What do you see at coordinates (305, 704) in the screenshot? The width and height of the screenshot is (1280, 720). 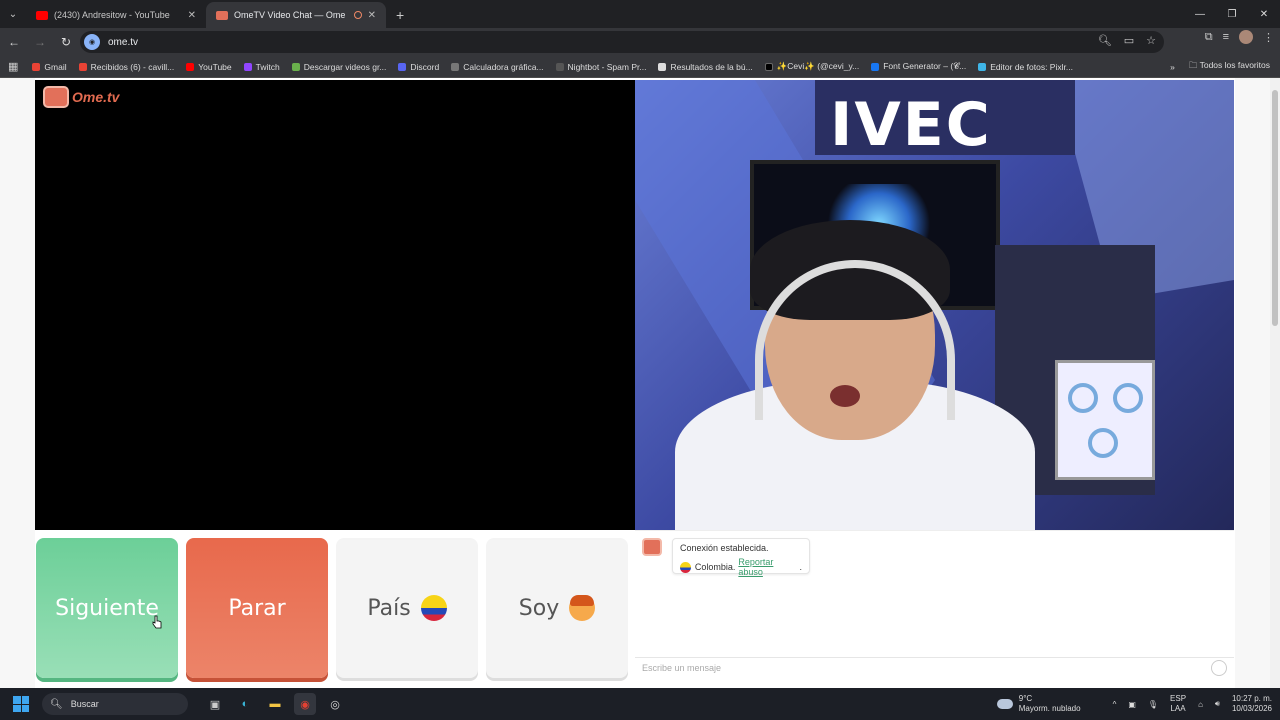 I see `chrome-icon: ◉` at bounding box center [305, 704].